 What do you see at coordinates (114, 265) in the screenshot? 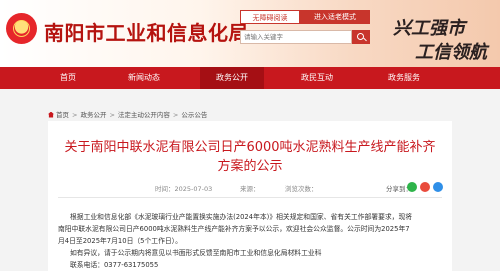
I see `article-contact: 联系电话：0377-63175055` at bounding box center [114, 265].